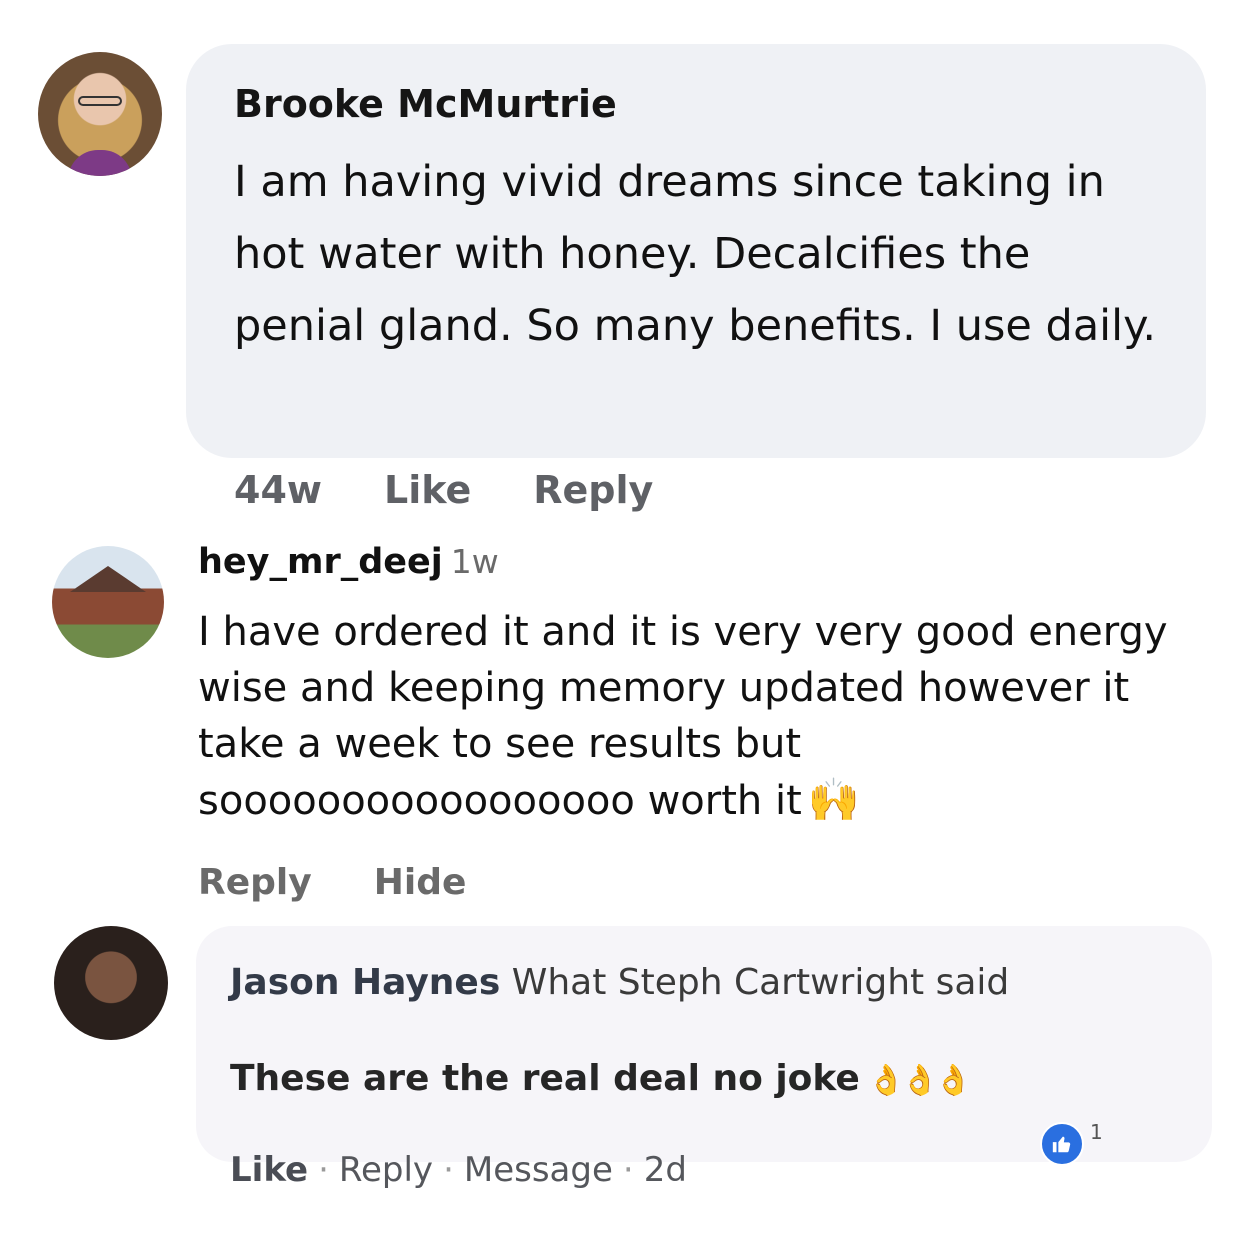 Image resolution: width=1250 pixels, height=1250 pixels. I want to click on ok-hand-emoji-icon: 👌👌👌, so click(919, 1080).